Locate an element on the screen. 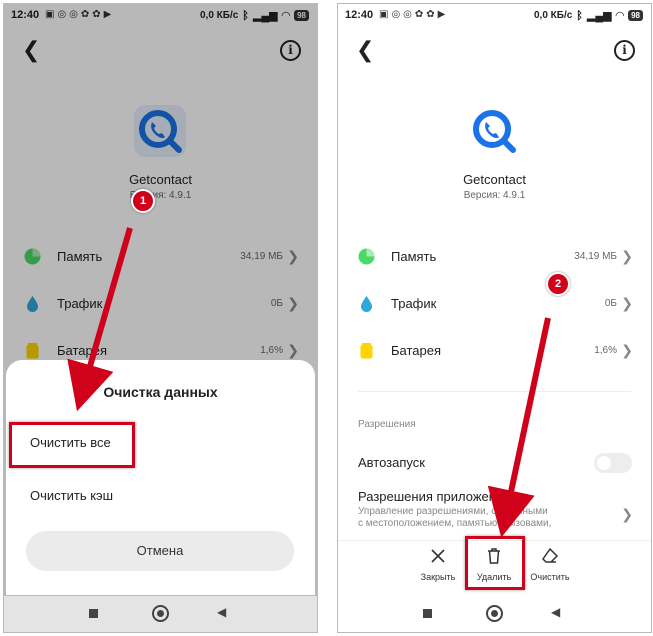 This screenshot has height=636, width=653. row-label: Батарея is located at coordinates (416, 350).